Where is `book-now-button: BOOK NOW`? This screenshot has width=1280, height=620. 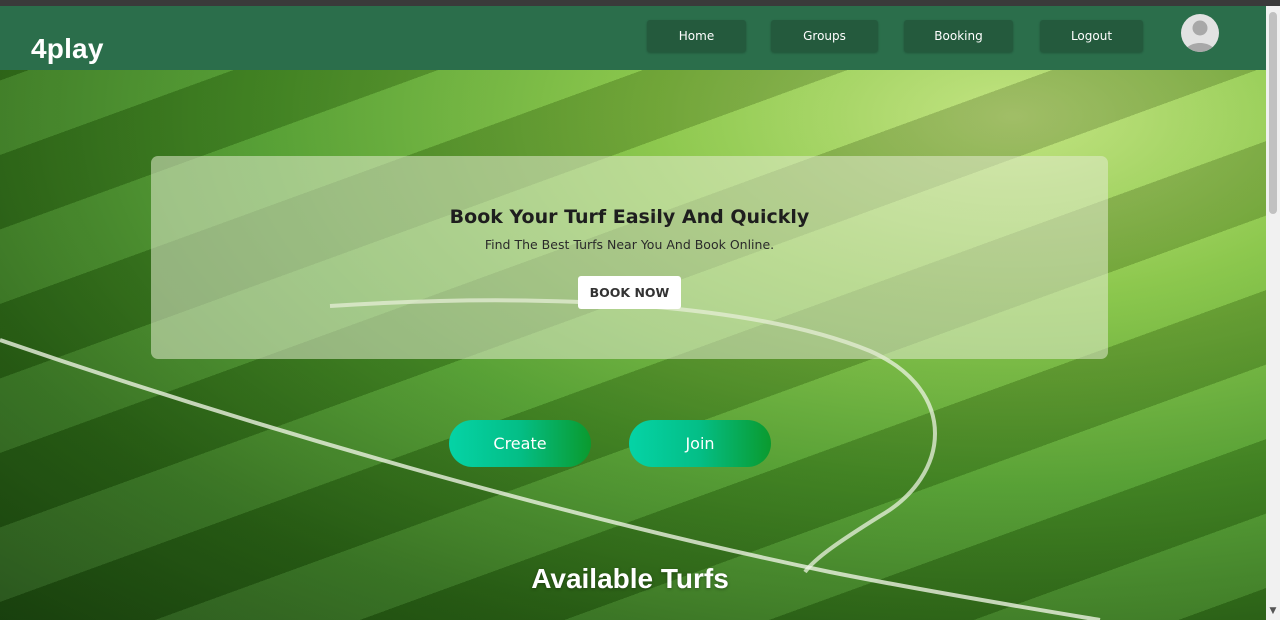
book-now-button: BOOK NOW is located at coordinates (629, 292).